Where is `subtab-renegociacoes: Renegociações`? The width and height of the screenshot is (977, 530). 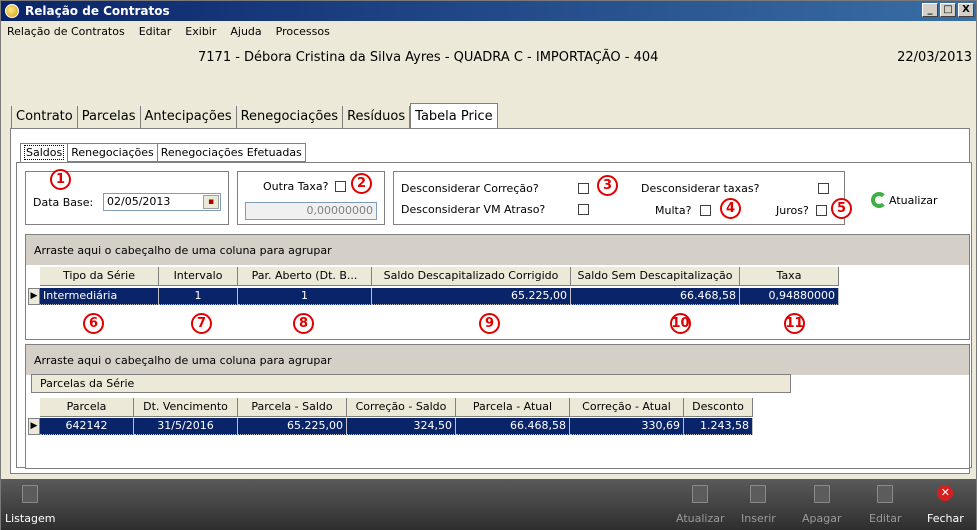 subtab-renegociacoes: Renegociações is located at coordinates (113, 152).